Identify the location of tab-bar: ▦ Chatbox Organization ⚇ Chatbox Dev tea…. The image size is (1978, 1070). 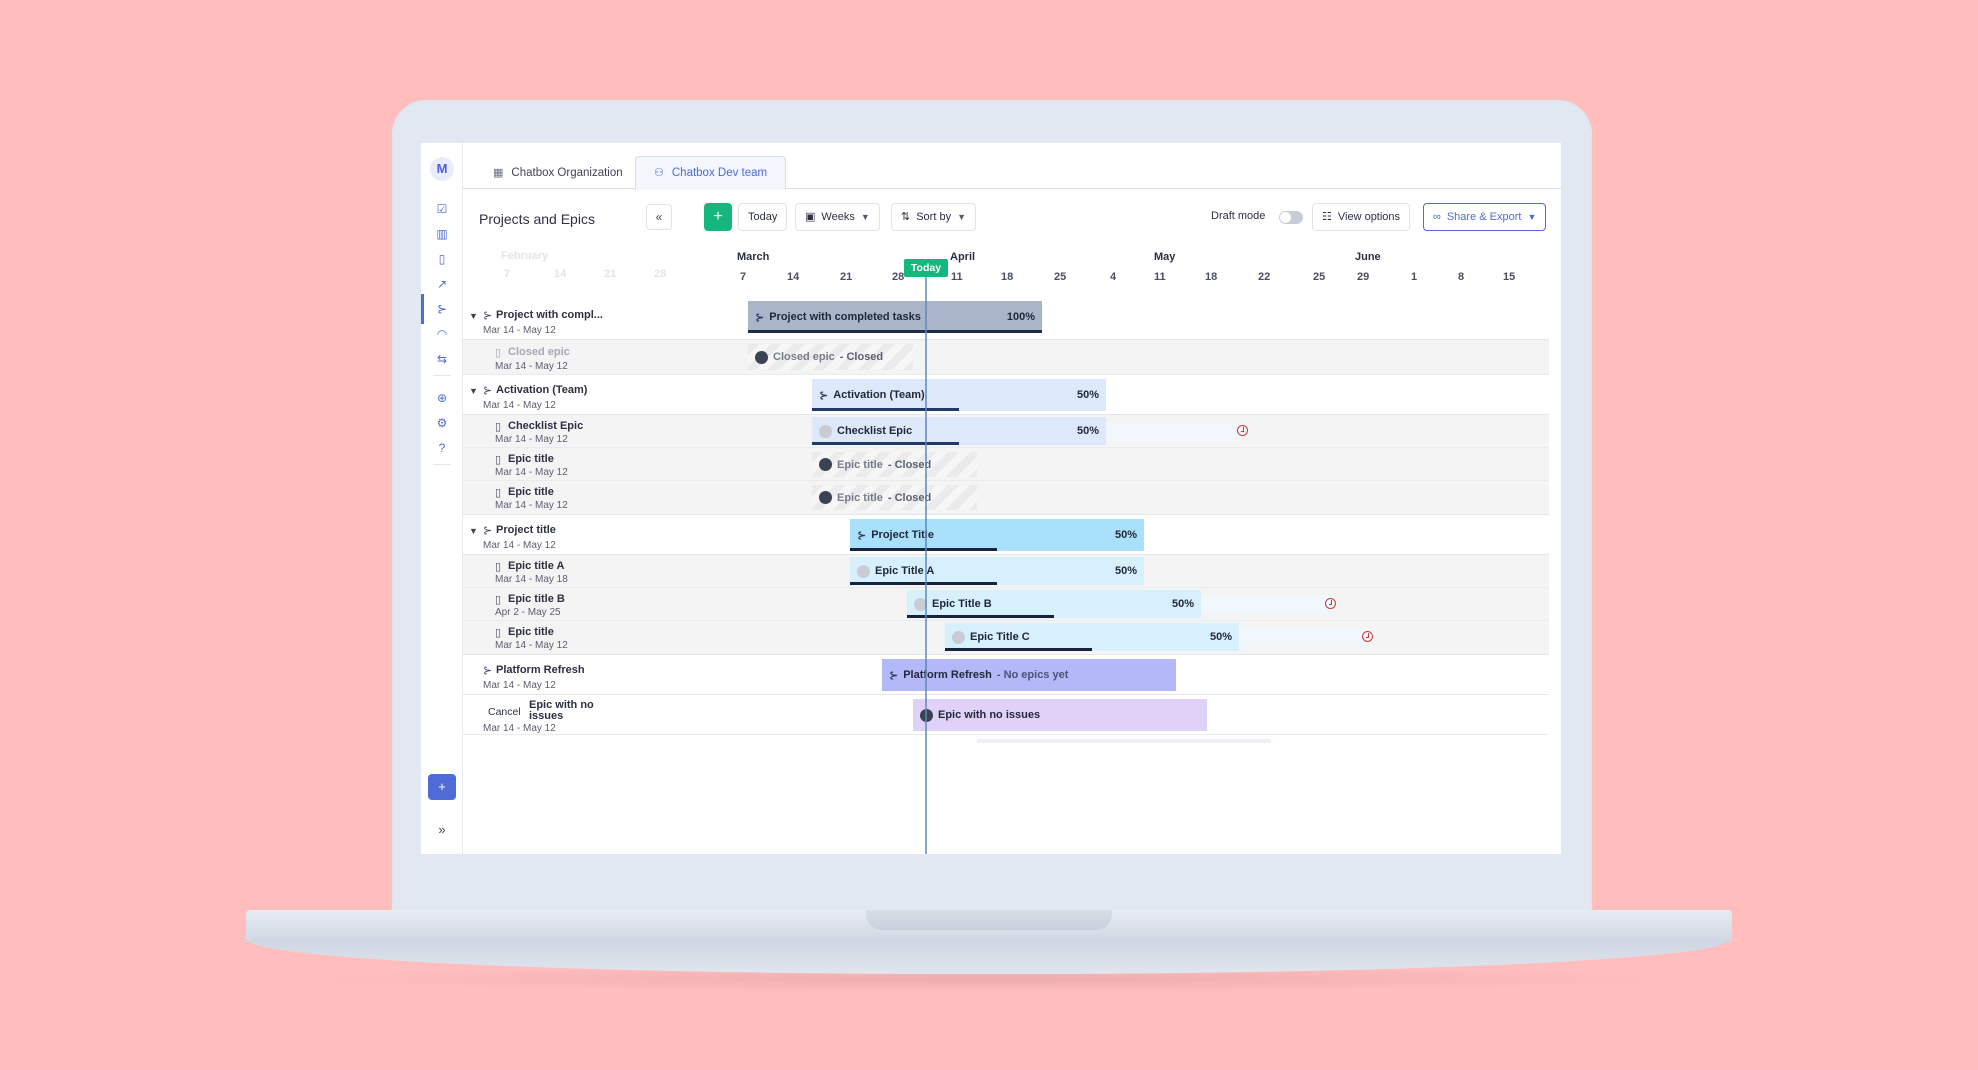
(1012, 166).